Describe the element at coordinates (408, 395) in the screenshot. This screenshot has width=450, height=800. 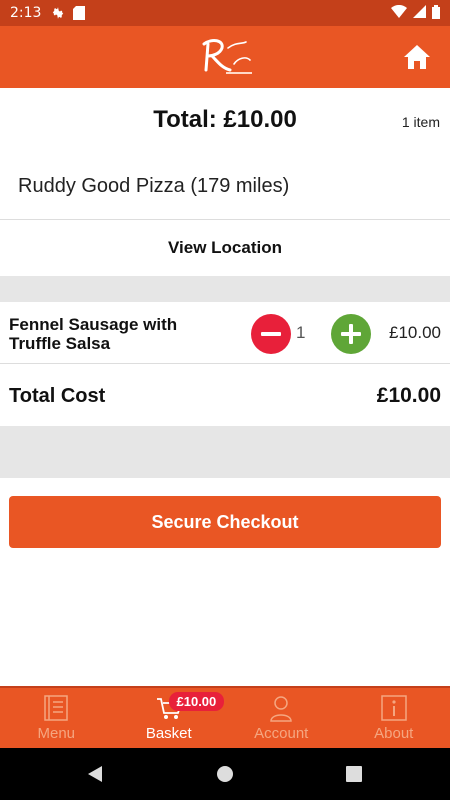
I see `total-cost-value: £10.00` at that location.